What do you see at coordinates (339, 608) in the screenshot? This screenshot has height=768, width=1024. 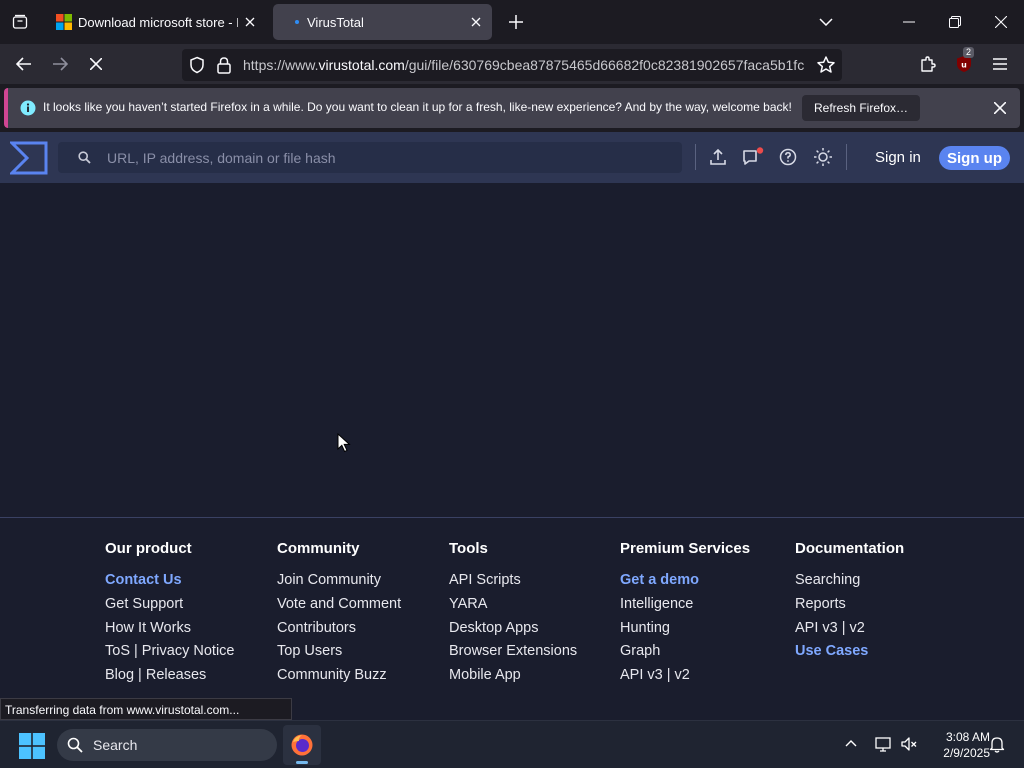 I see `footer-link-vote-and-comment: Vote and Comment` at bounding box center [339, 608].